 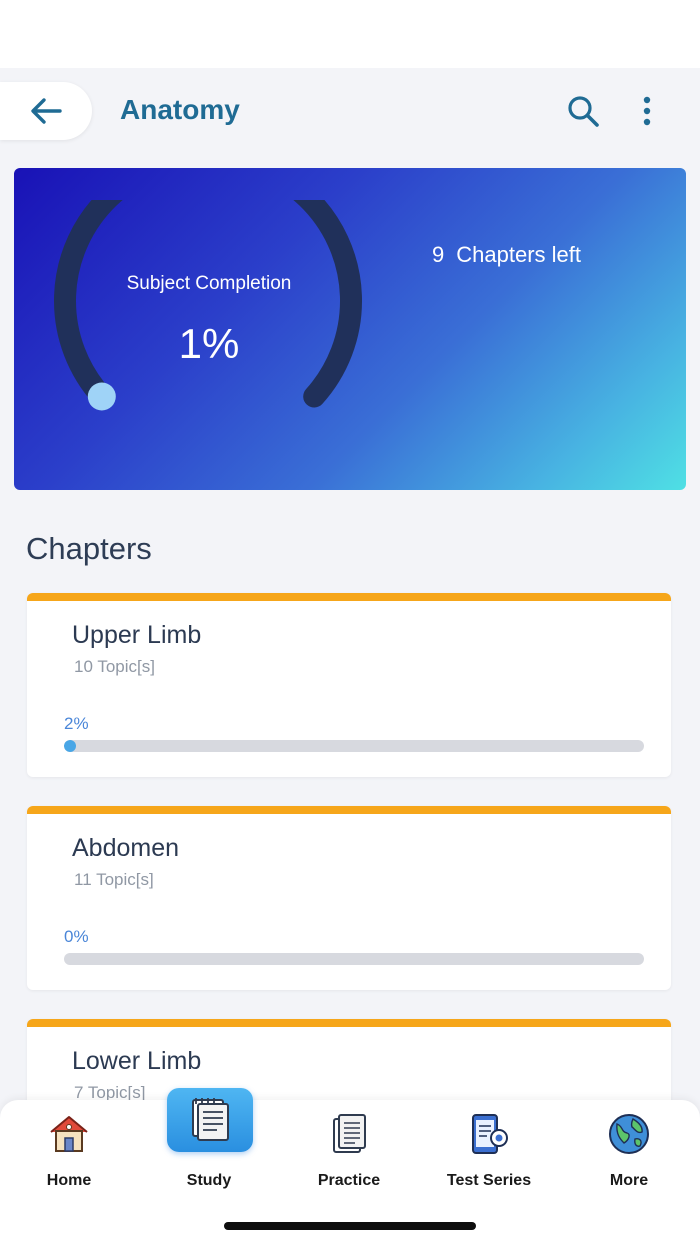 I want to click on home-indicator, so click(x=350, y=1226).